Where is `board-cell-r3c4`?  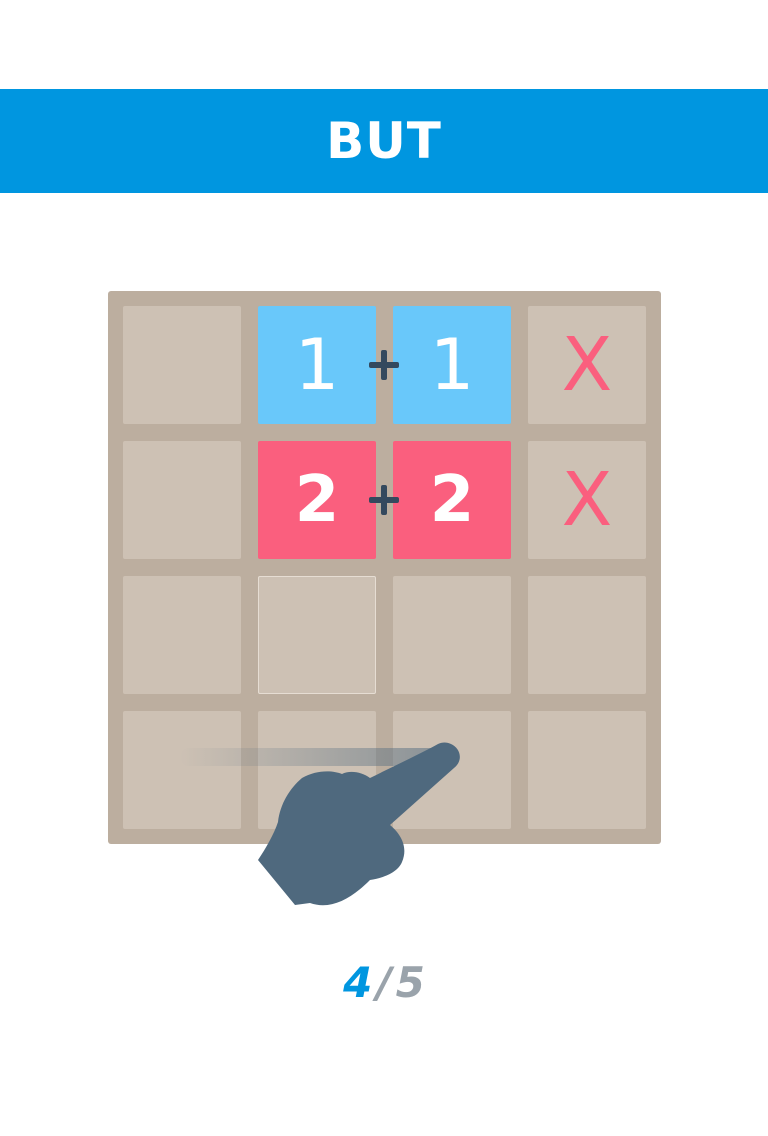
board-cell-r3c4 is located at coordinates (587, 635).